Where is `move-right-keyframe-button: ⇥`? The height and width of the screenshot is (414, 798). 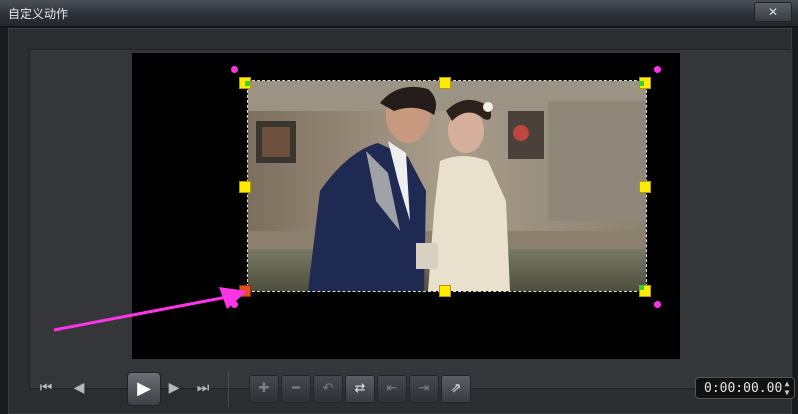 move-right-keyframe-button: ⇥ is located at coordinates (424, 389).